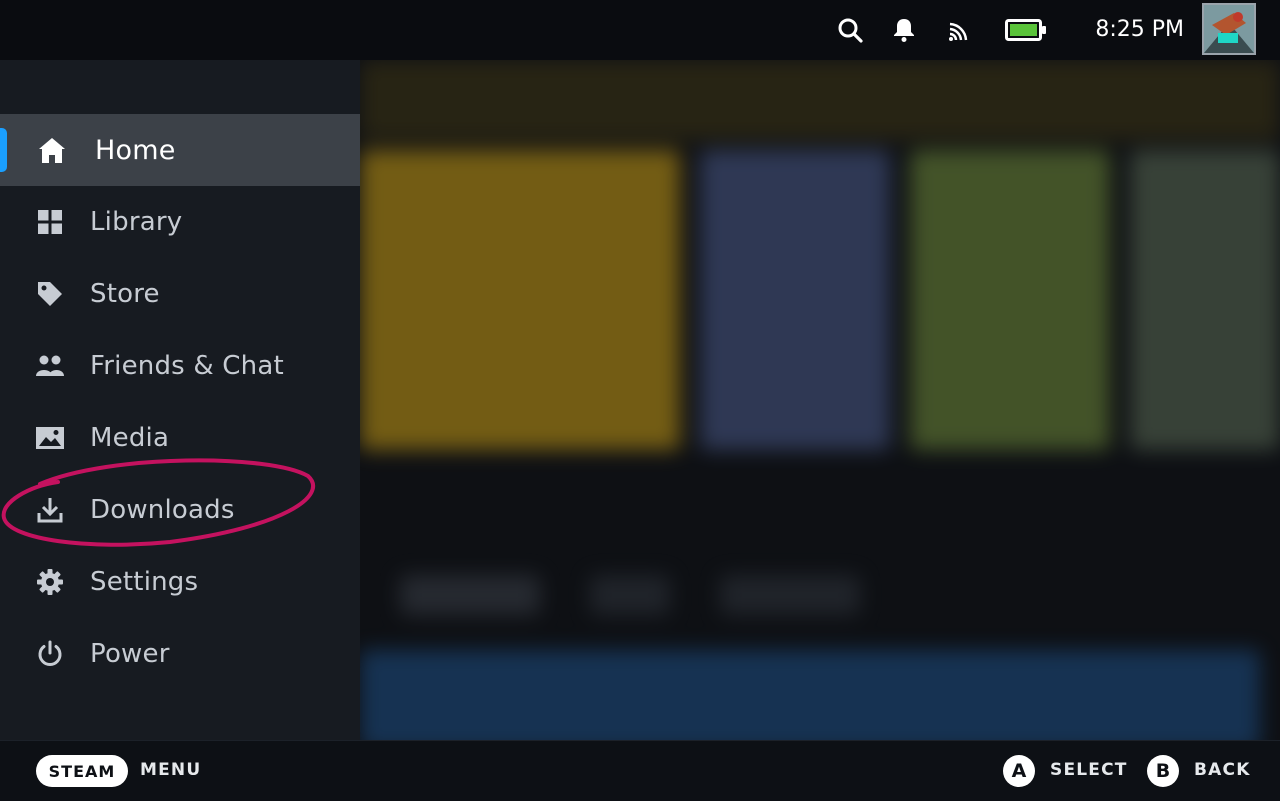  I want to click on sidebar-item-label: Downloads, so click(162, 510).